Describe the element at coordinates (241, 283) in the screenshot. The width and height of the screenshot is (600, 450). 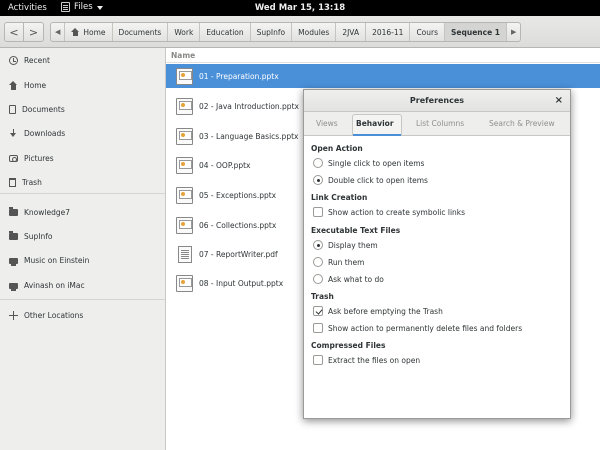
I see `file-name: 08 - Input Output.pptx` at that location.